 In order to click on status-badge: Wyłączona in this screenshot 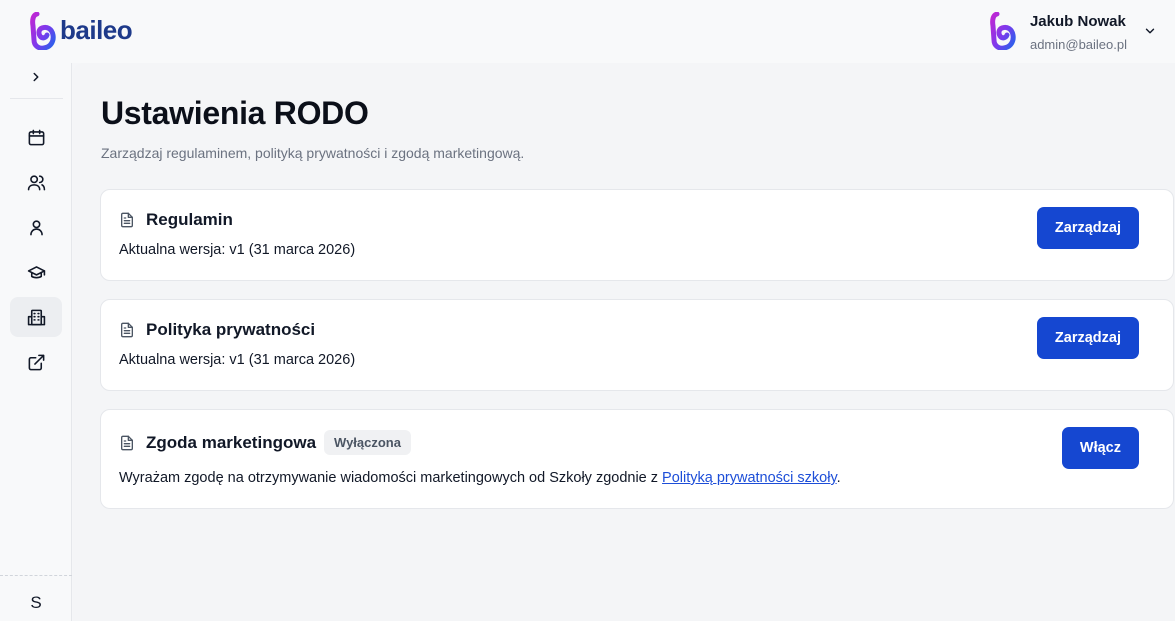, I will do `click(367, 442)`.